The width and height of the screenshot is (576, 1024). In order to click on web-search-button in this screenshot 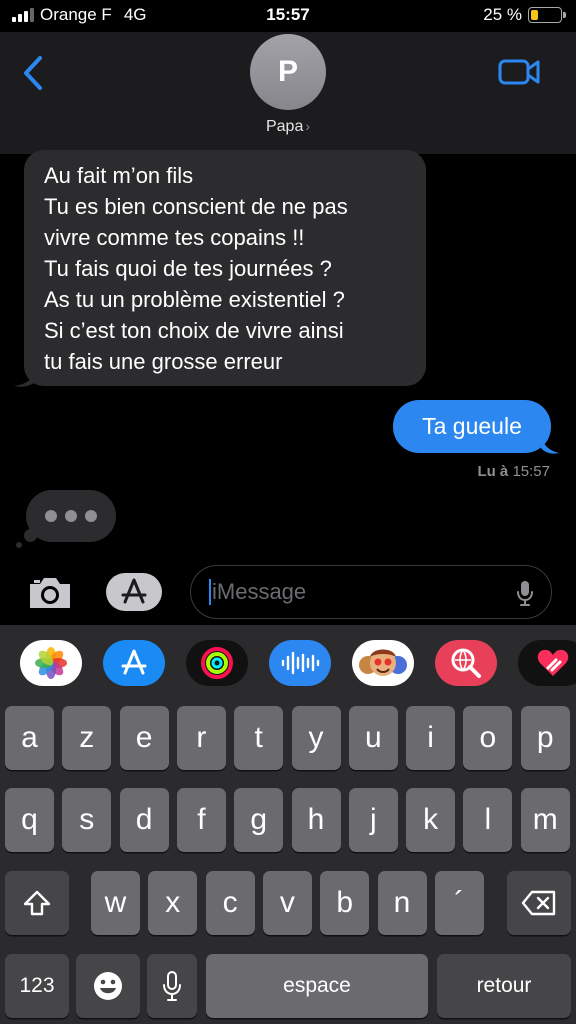, I will do `click(466, 663)`.